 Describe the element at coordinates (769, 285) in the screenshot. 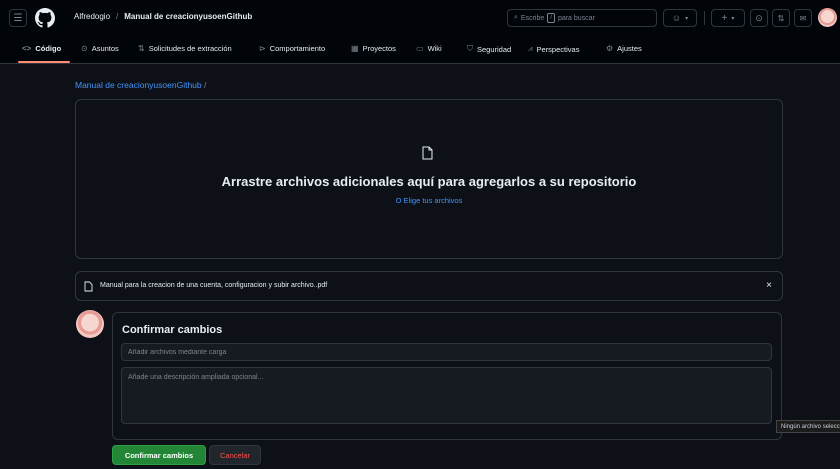

I see `remove-file-button: ×` at that location.